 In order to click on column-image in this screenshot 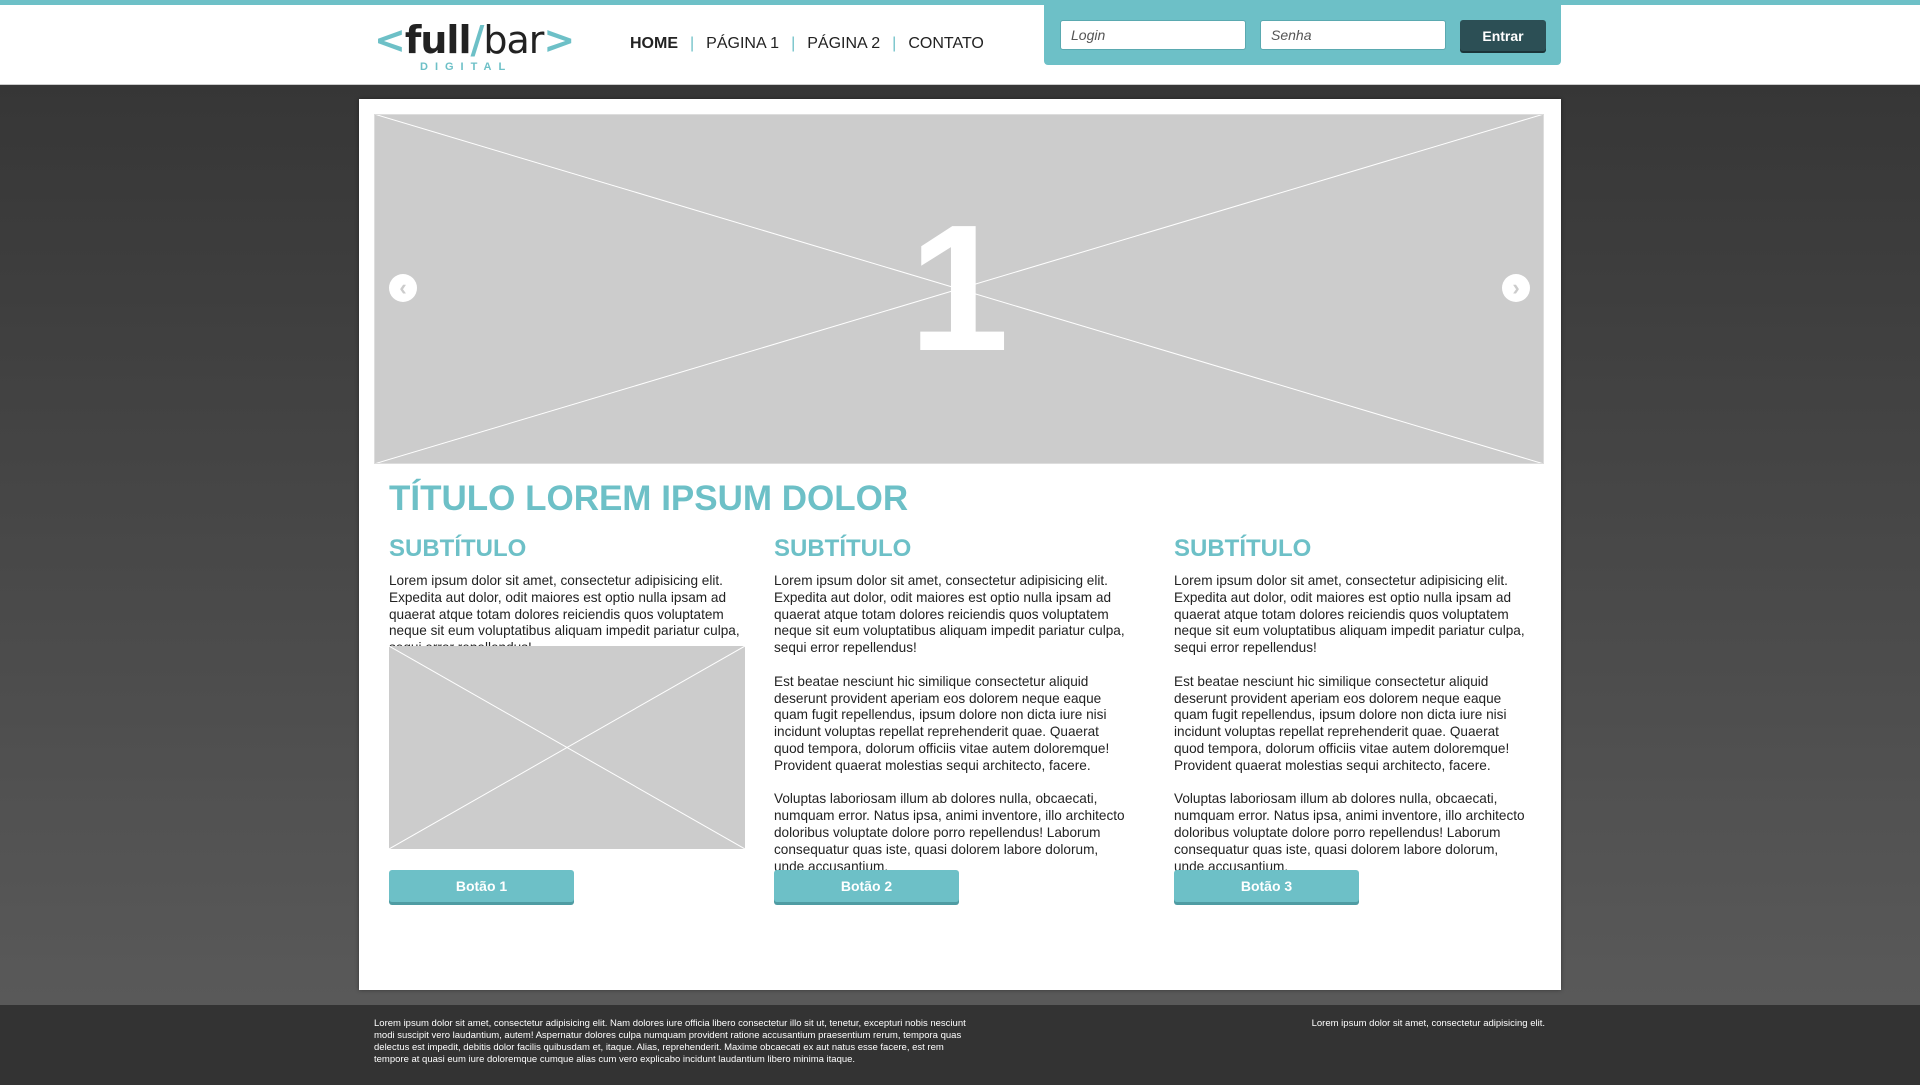, I will do `click(567, 747)`.